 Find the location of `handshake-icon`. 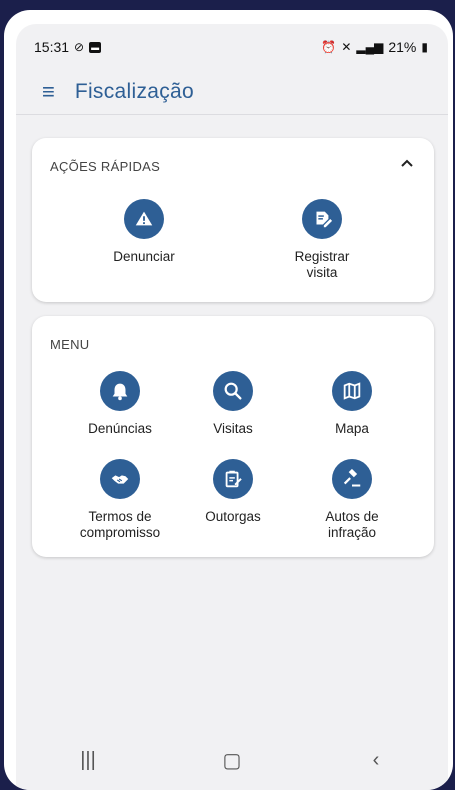

handshake-icon is located at coordinates (120, 479).